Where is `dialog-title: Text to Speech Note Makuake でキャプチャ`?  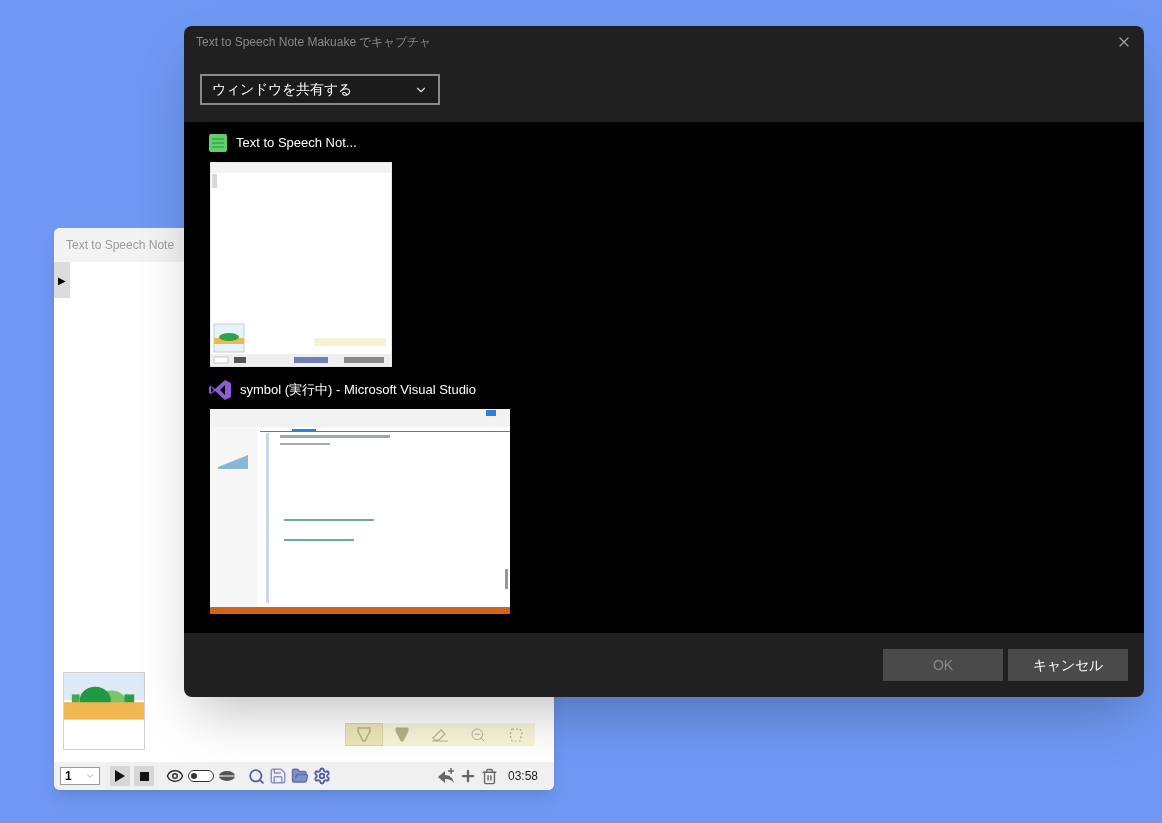 dialog-title: Text to Speech Note Makuake でキャプチャ is located at coordinates (314, 42).